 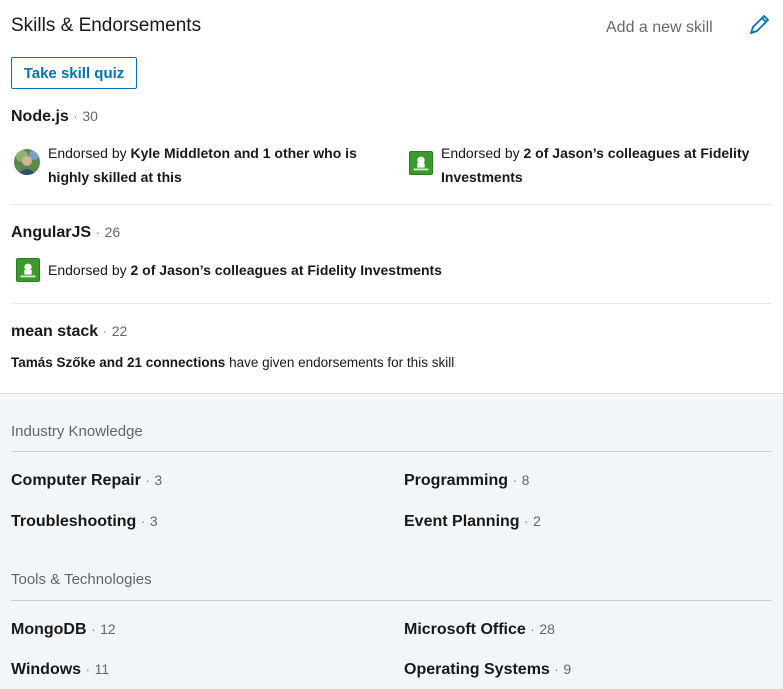 I want to click on skill-item: Troubleshooting · 3, so click(x=84, y=522).